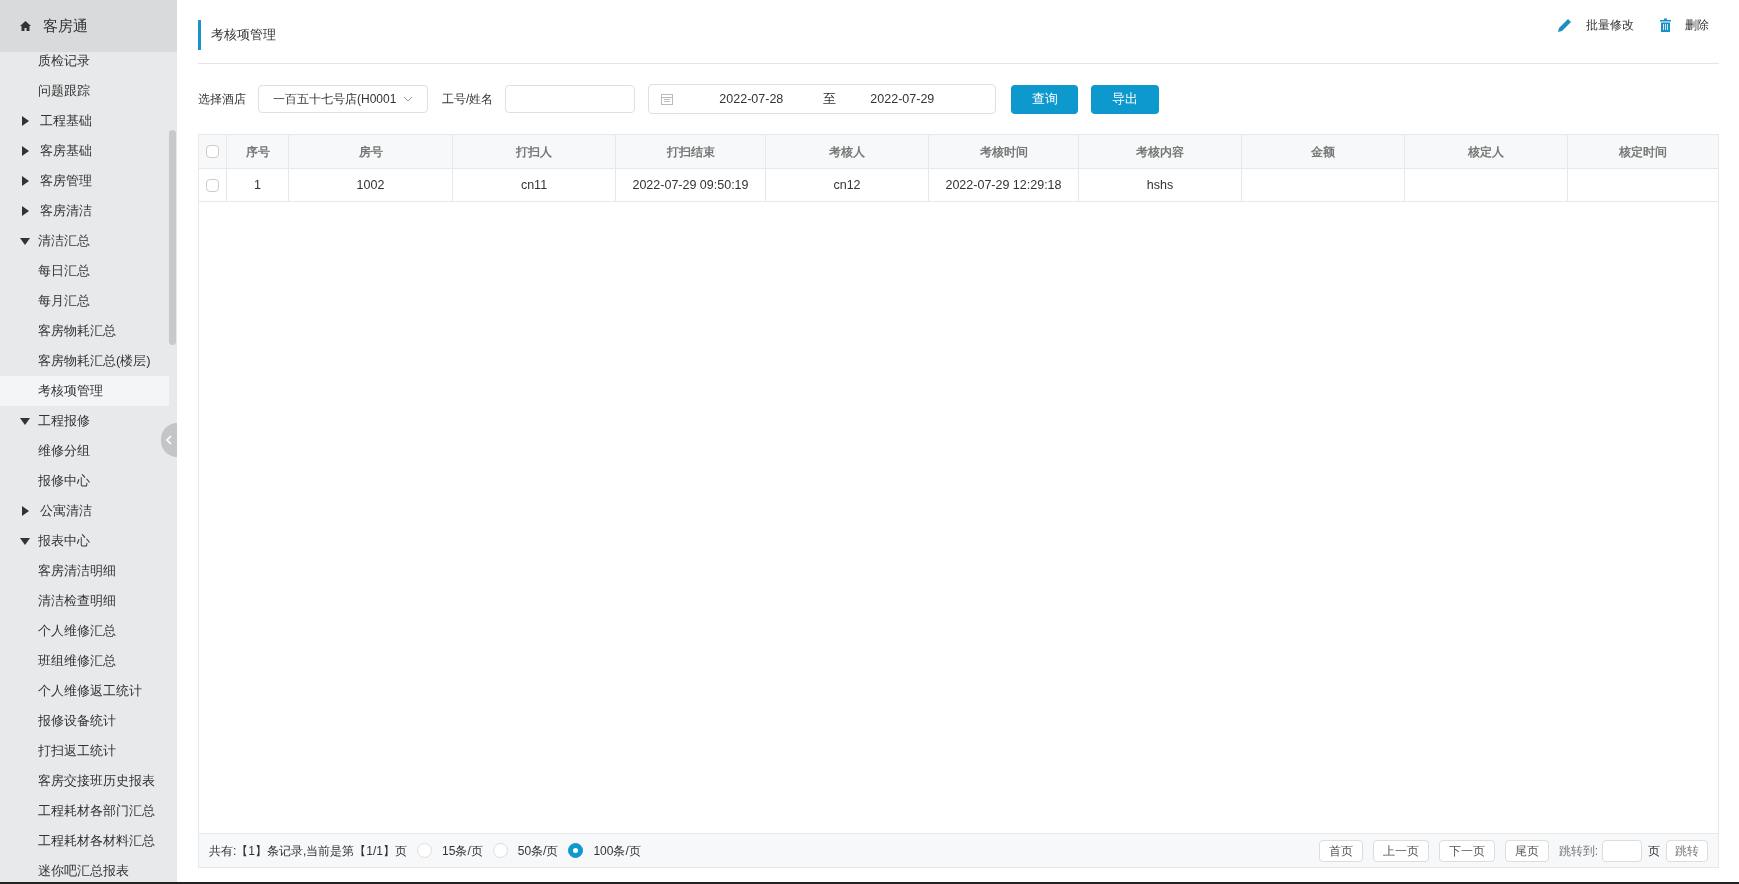 This screenshot has height=884, width=1739. Describe the element at coordinates (408, 99) in the screenshot. I see `chevron-down-icon` at that location.